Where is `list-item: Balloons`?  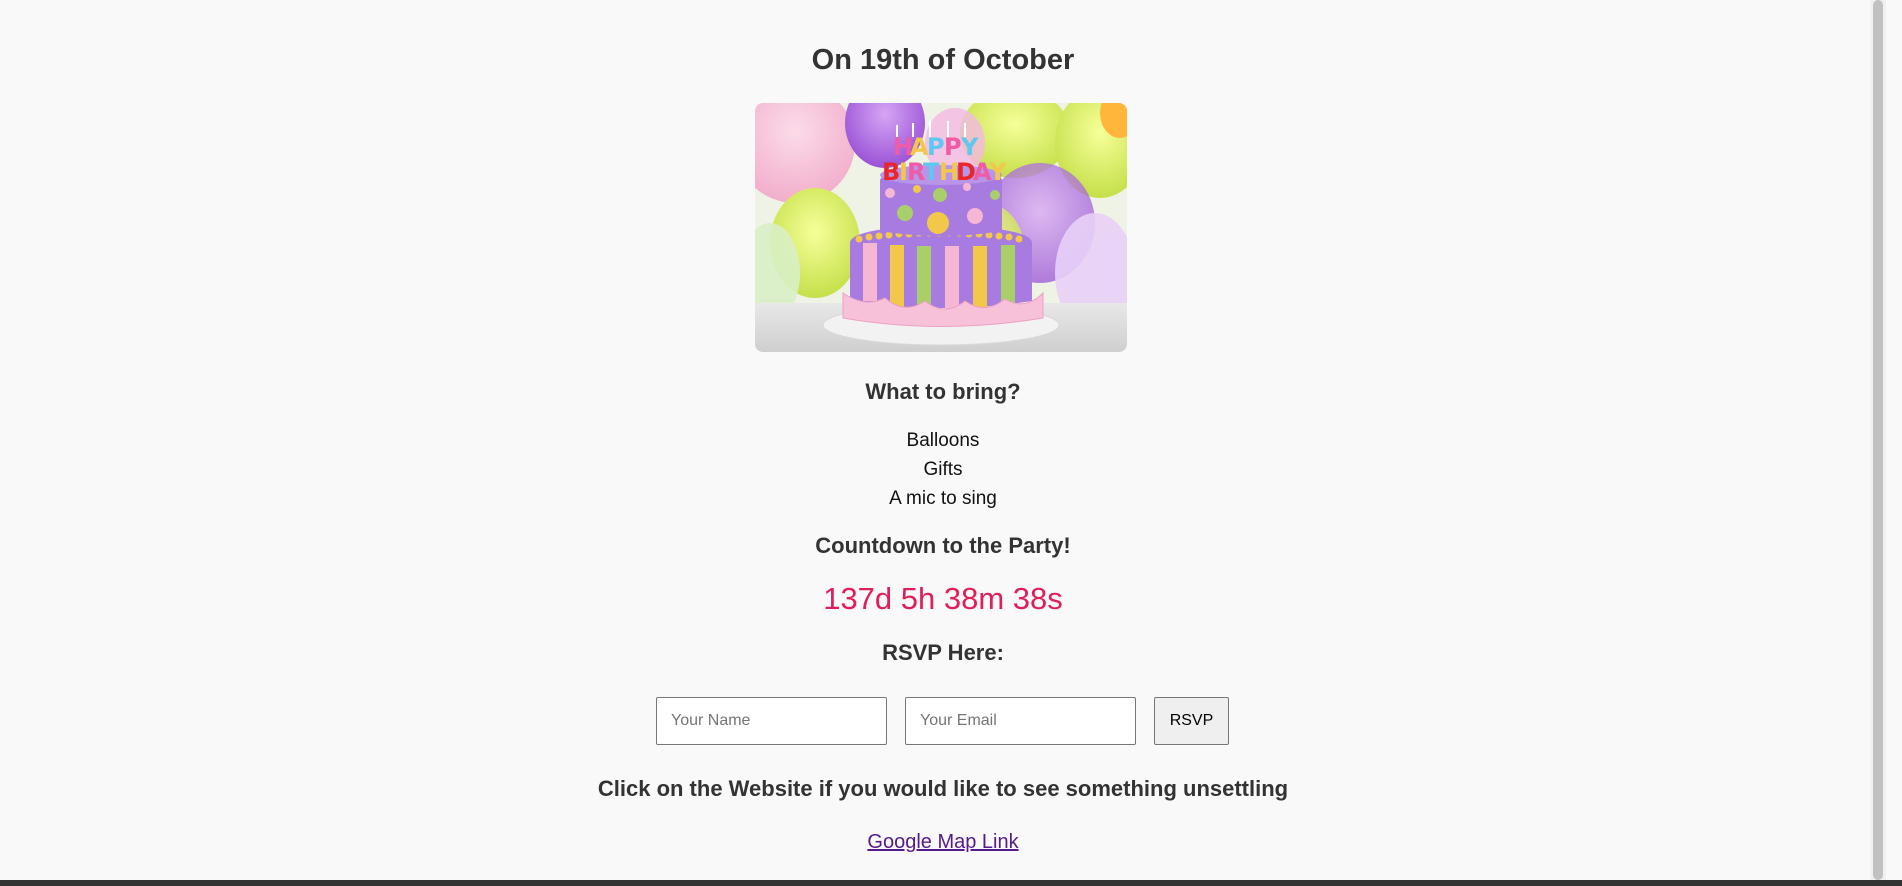 list-item: Balloons is located at coordinates (943, 440).